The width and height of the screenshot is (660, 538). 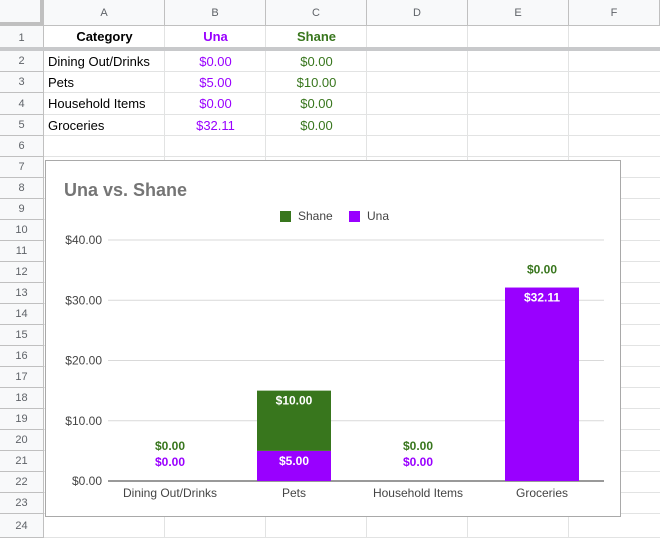 I want to click on cell-b1: Una, so click(x=215, y=36).